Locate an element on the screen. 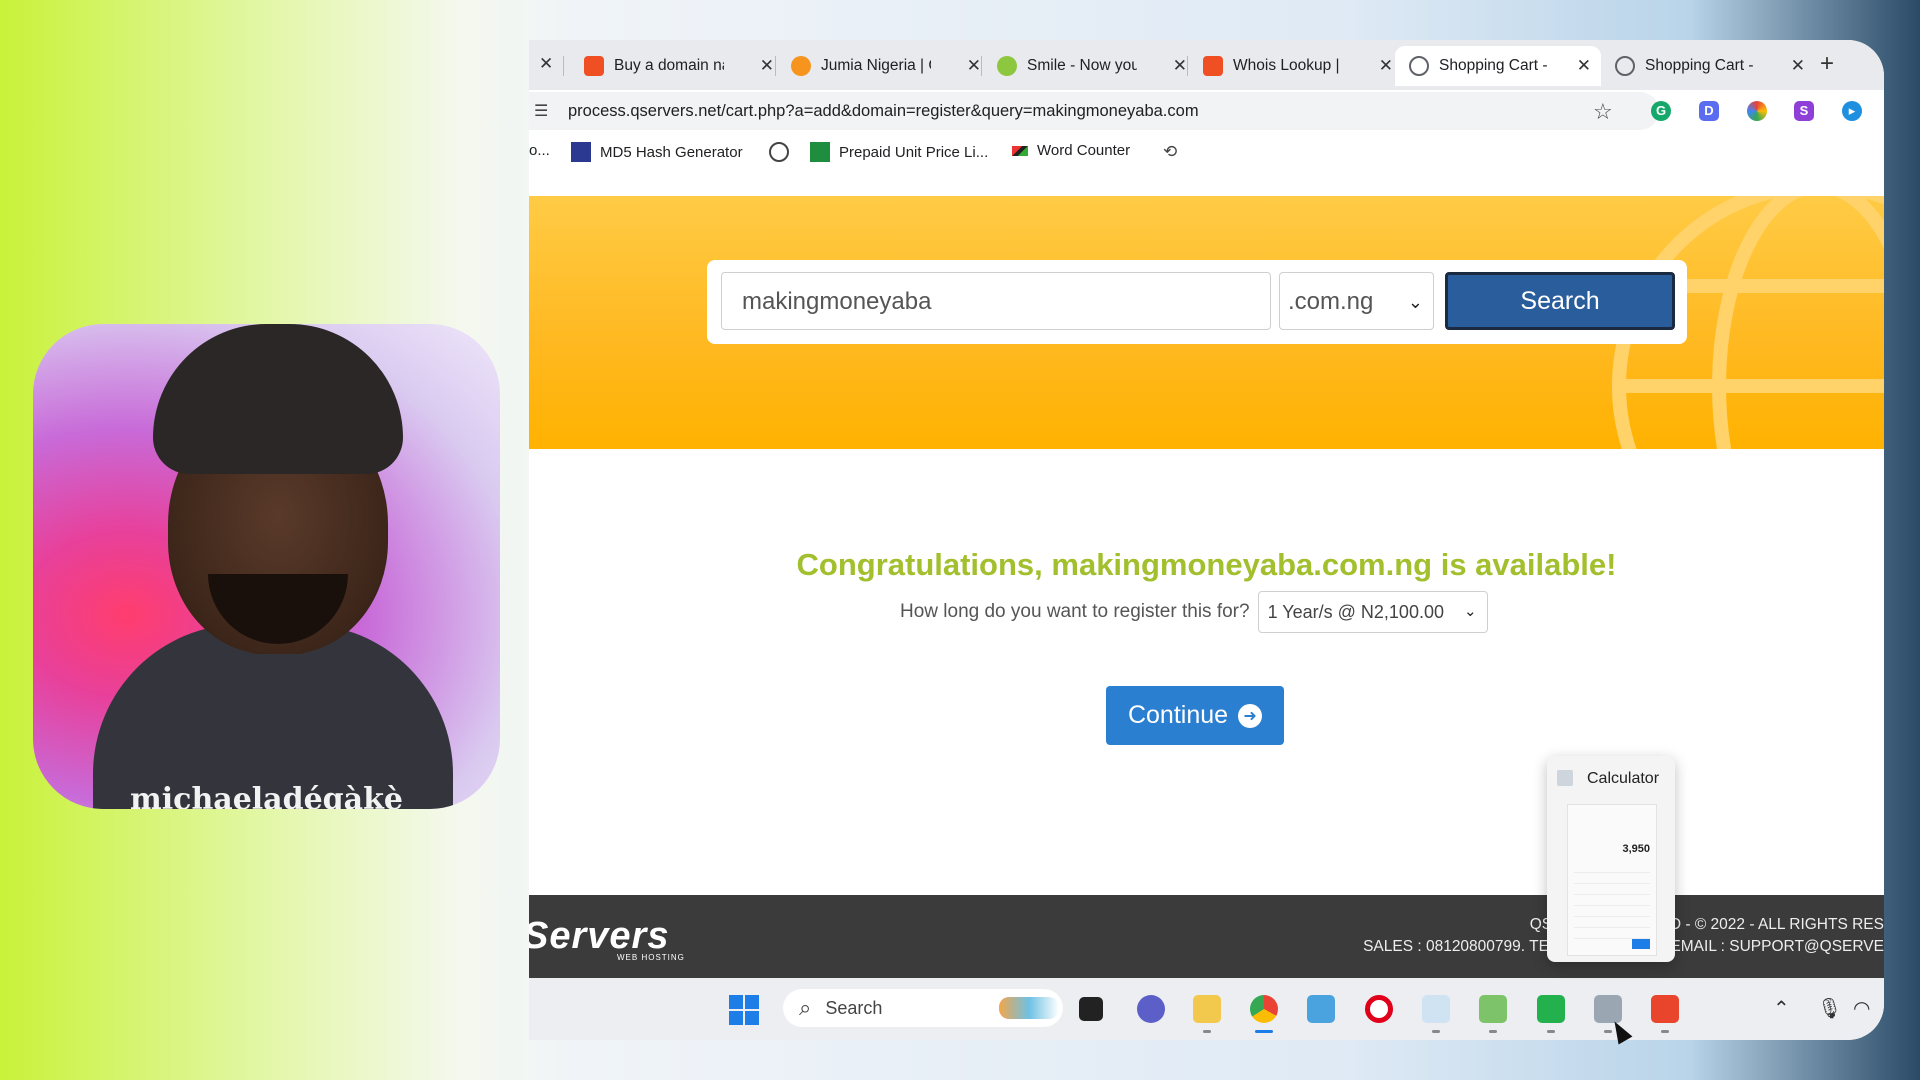  taskbar-search: ⌕ Search is located at coordinates (923, 1008).